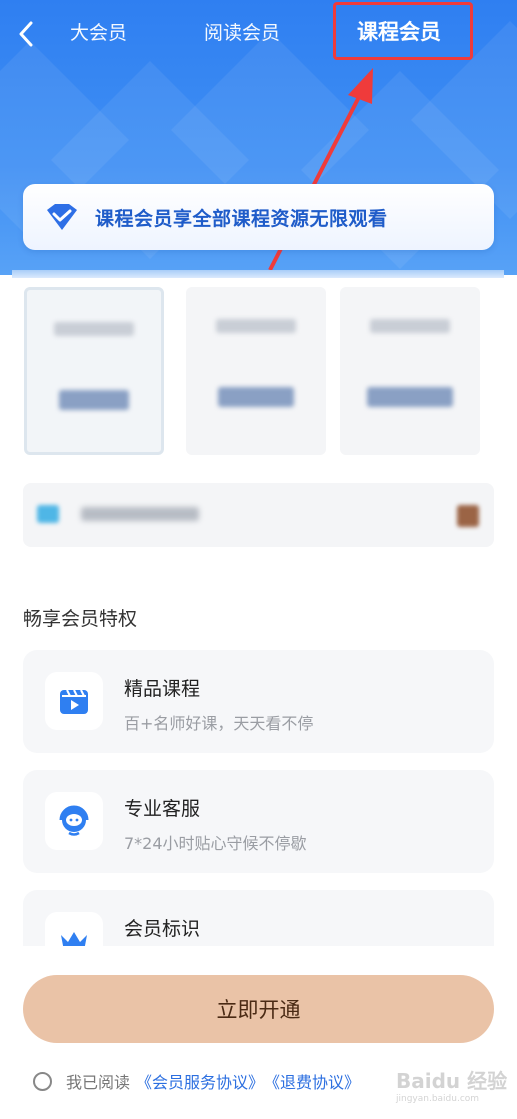 The height and width of the screenshot is (1119, 517). I want to click on privilege-title: 专业客服, so click(162, 809).